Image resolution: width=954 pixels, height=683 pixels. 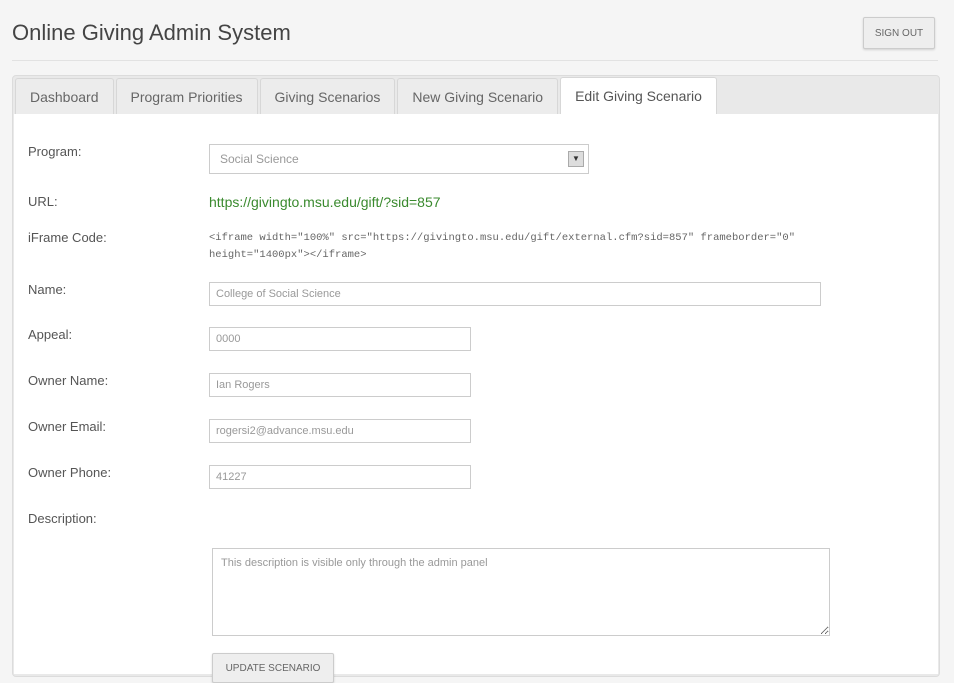 What do you see at coordinates (515, 294) in the screenshot?
I see `name-input` at bounding box center [515, 294].